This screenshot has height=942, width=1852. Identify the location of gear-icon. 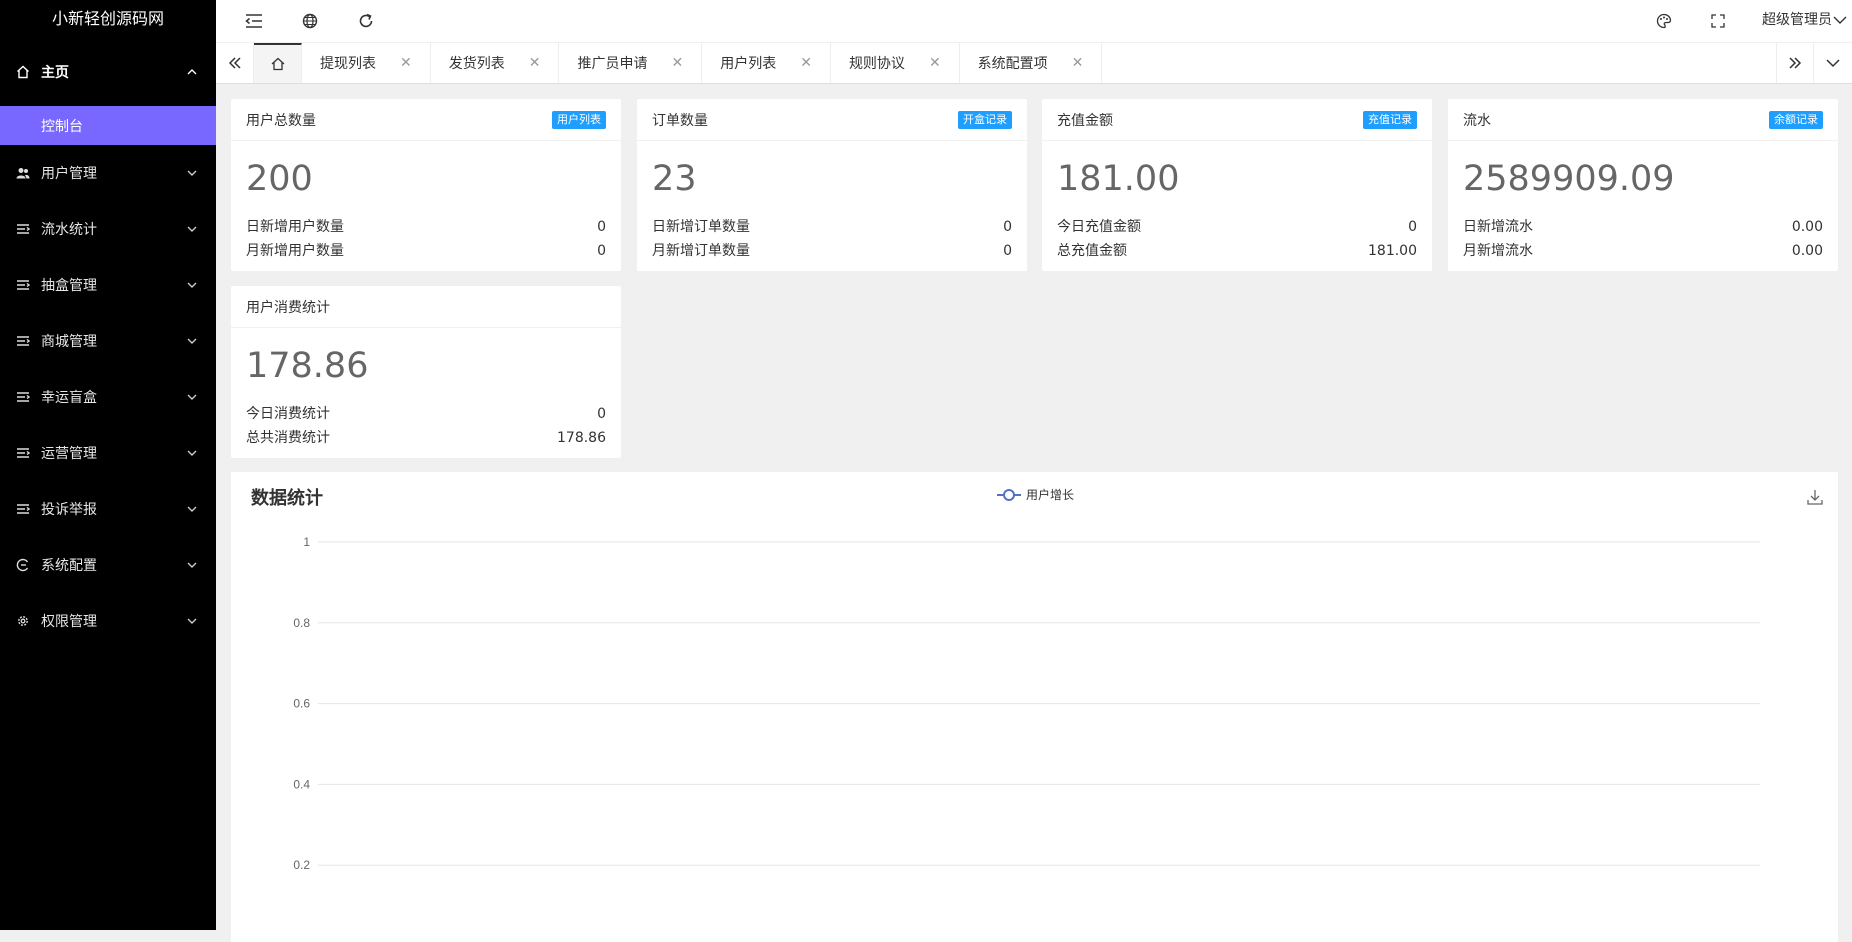
(23, 621).